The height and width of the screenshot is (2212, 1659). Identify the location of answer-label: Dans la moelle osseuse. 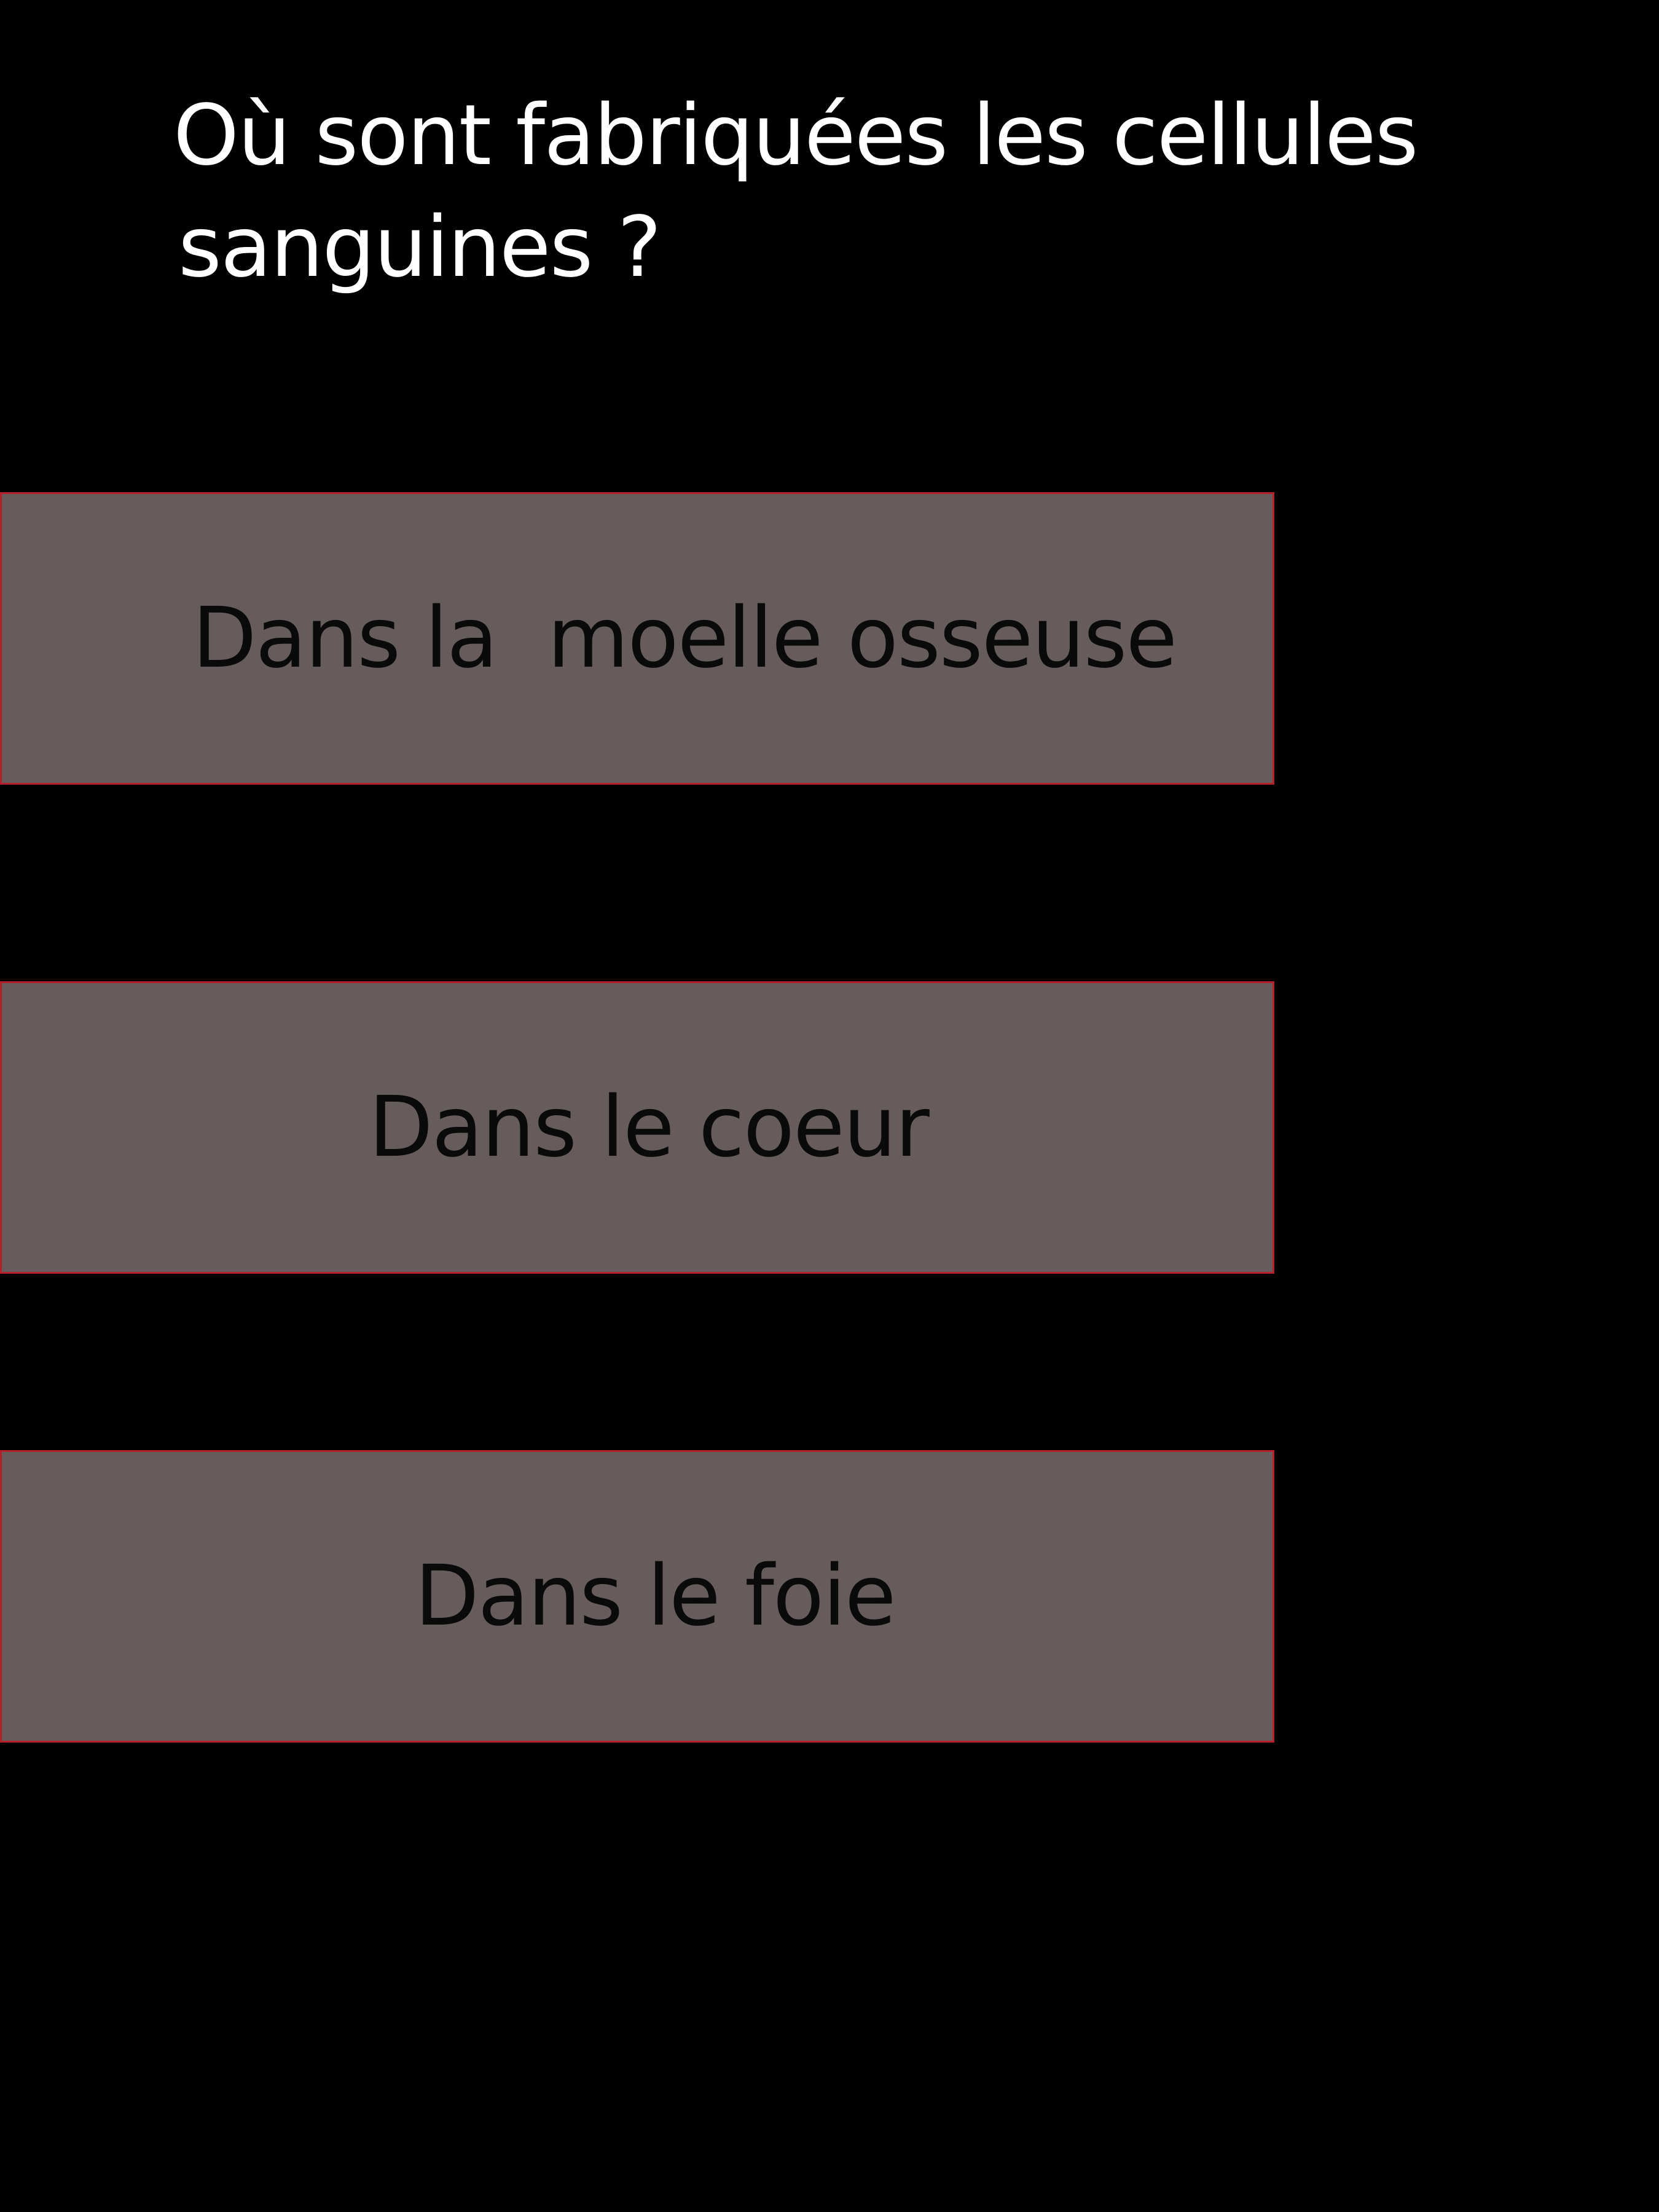
(684, 638).